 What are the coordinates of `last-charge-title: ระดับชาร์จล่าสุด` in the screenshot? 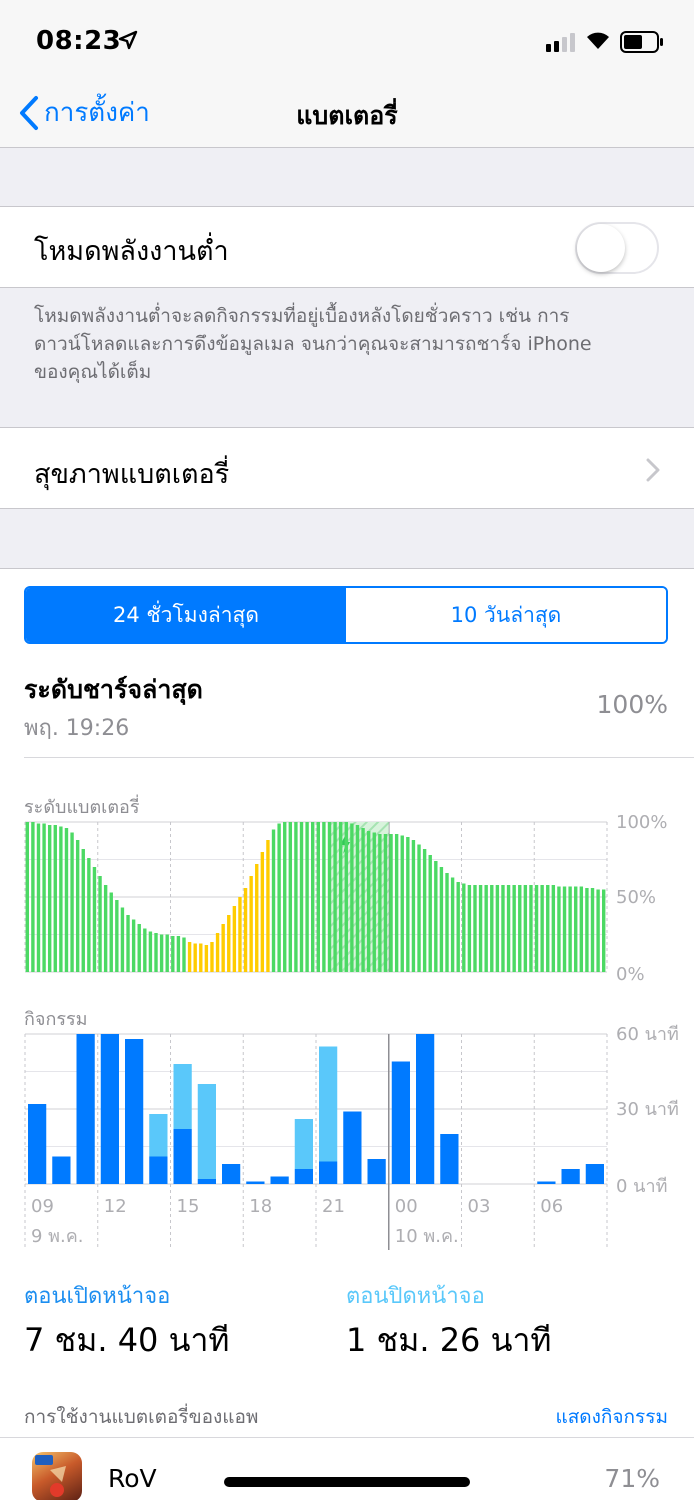 It's located at (113, 689).